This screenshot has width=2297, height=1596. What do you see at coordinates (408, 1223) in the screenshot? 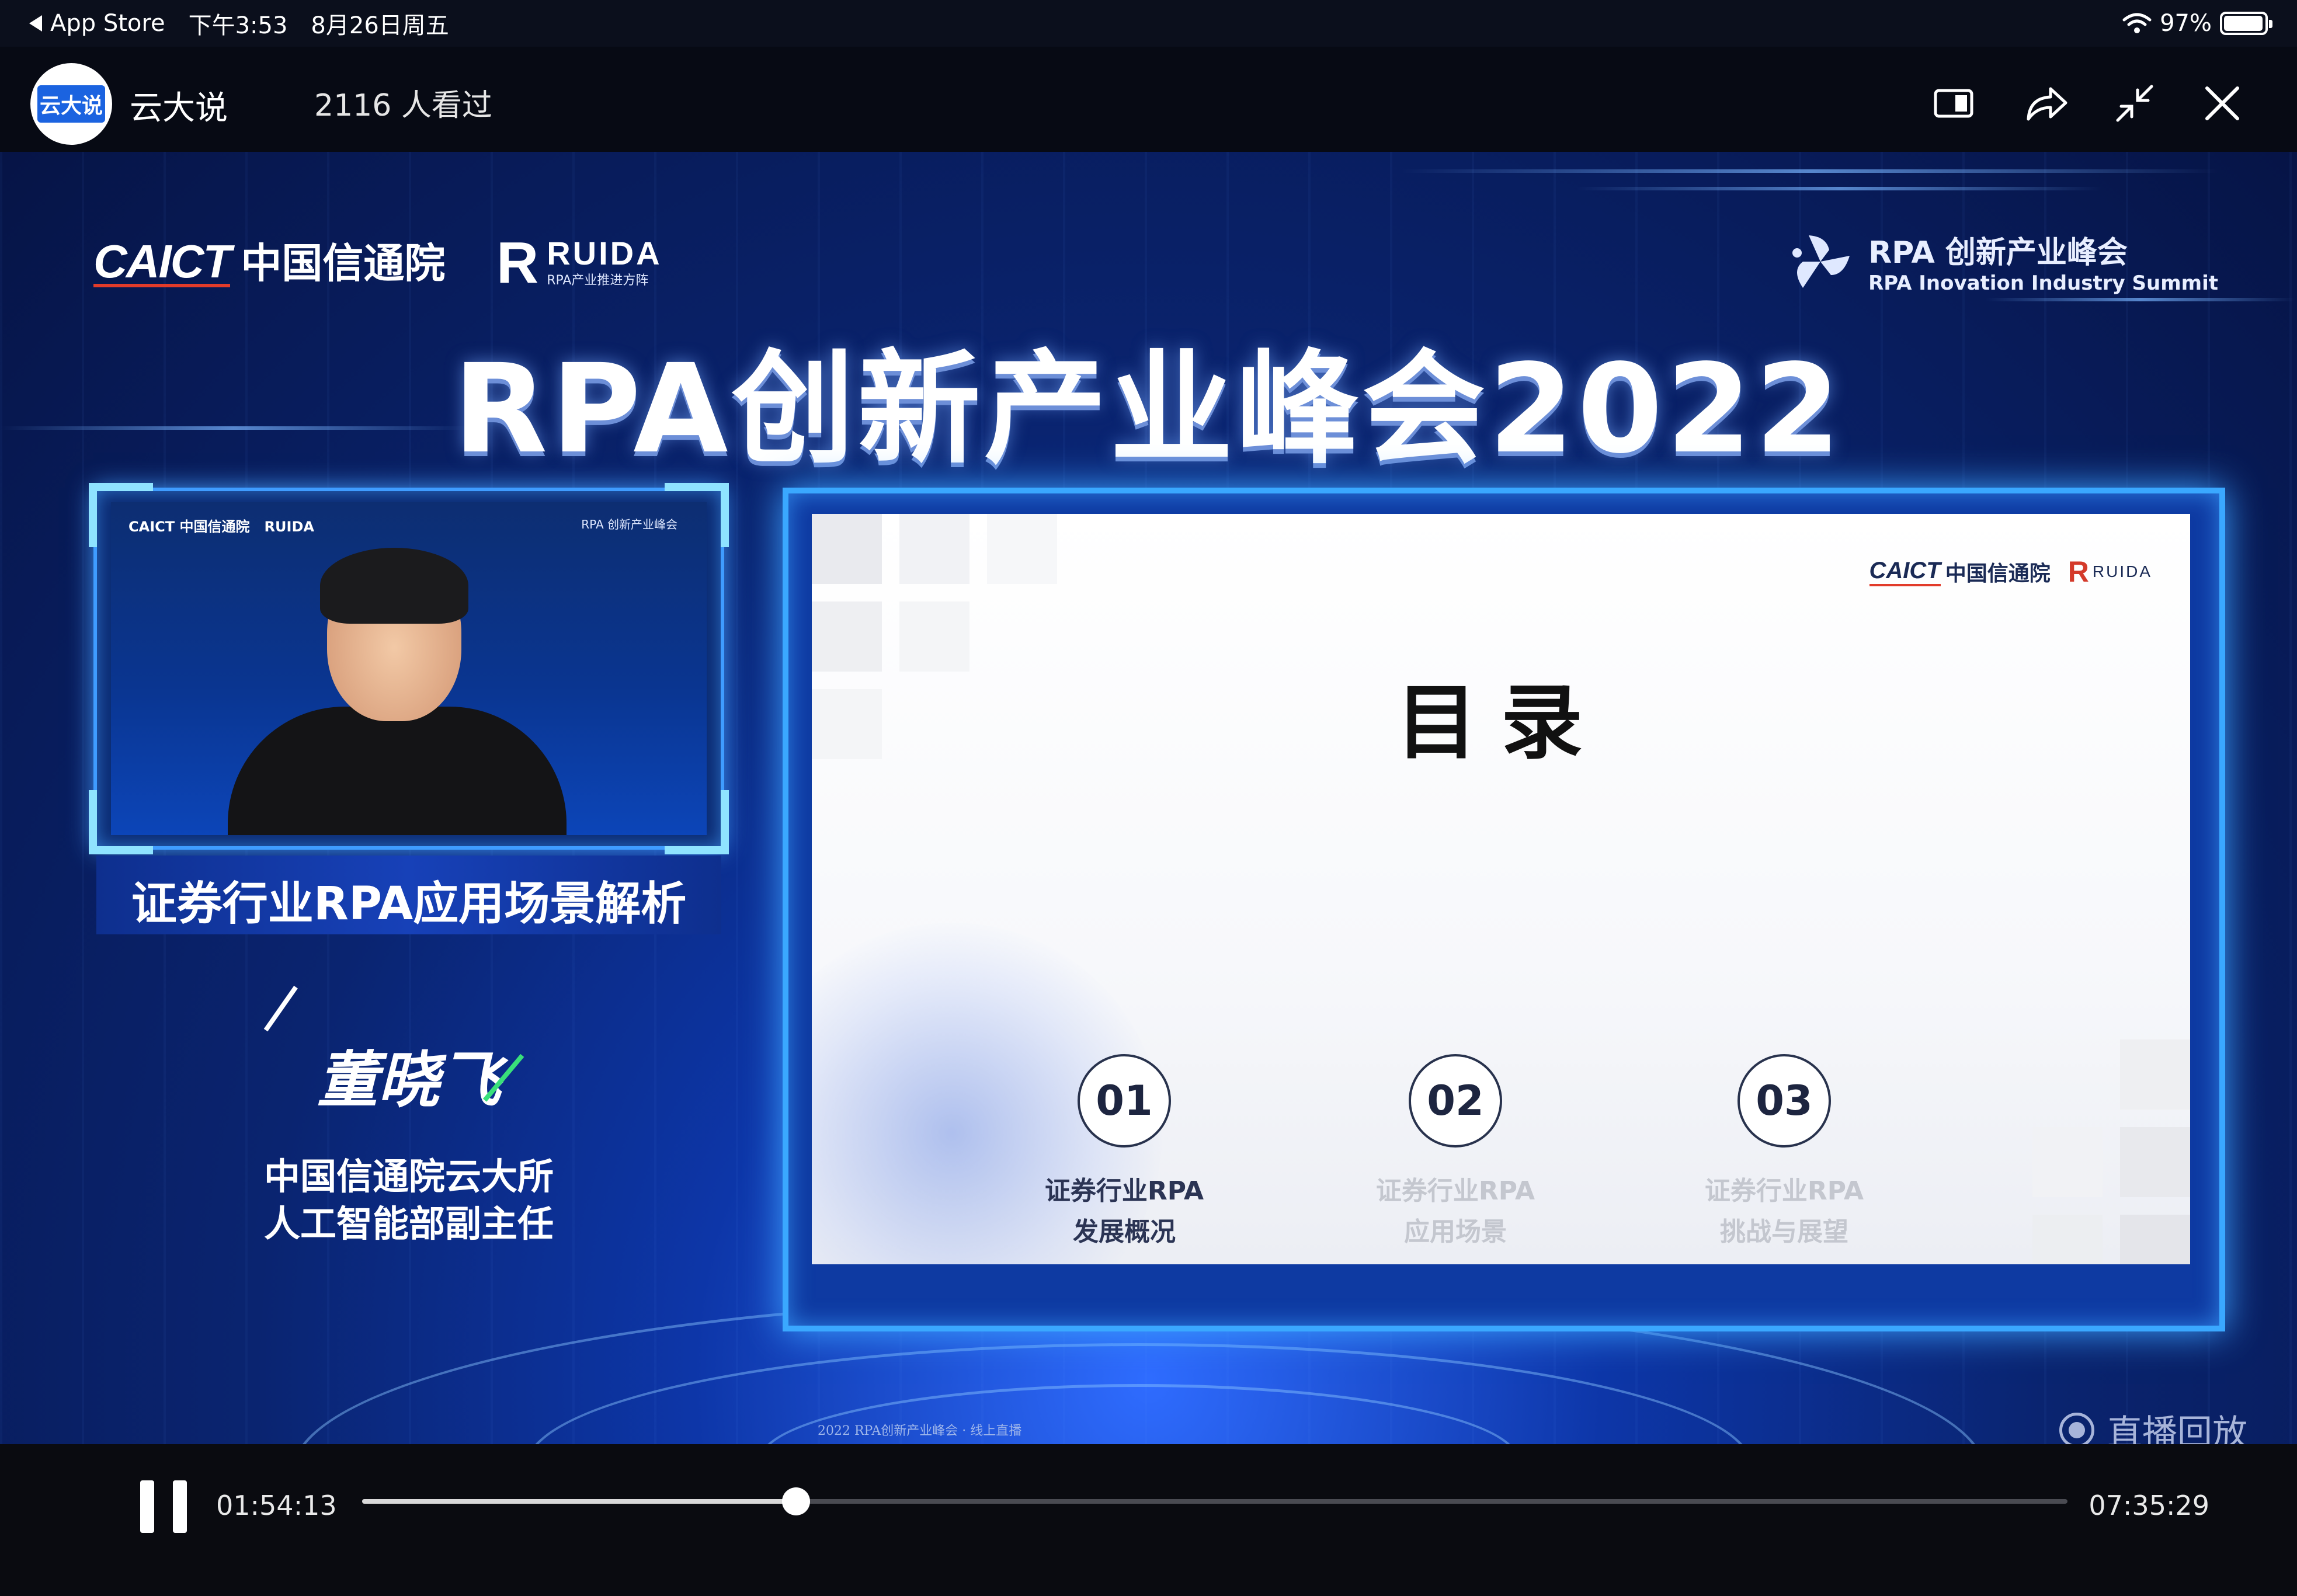
I see `speaker-org-line2: 人工智能部副主任` at bounding box center [408, 1223].